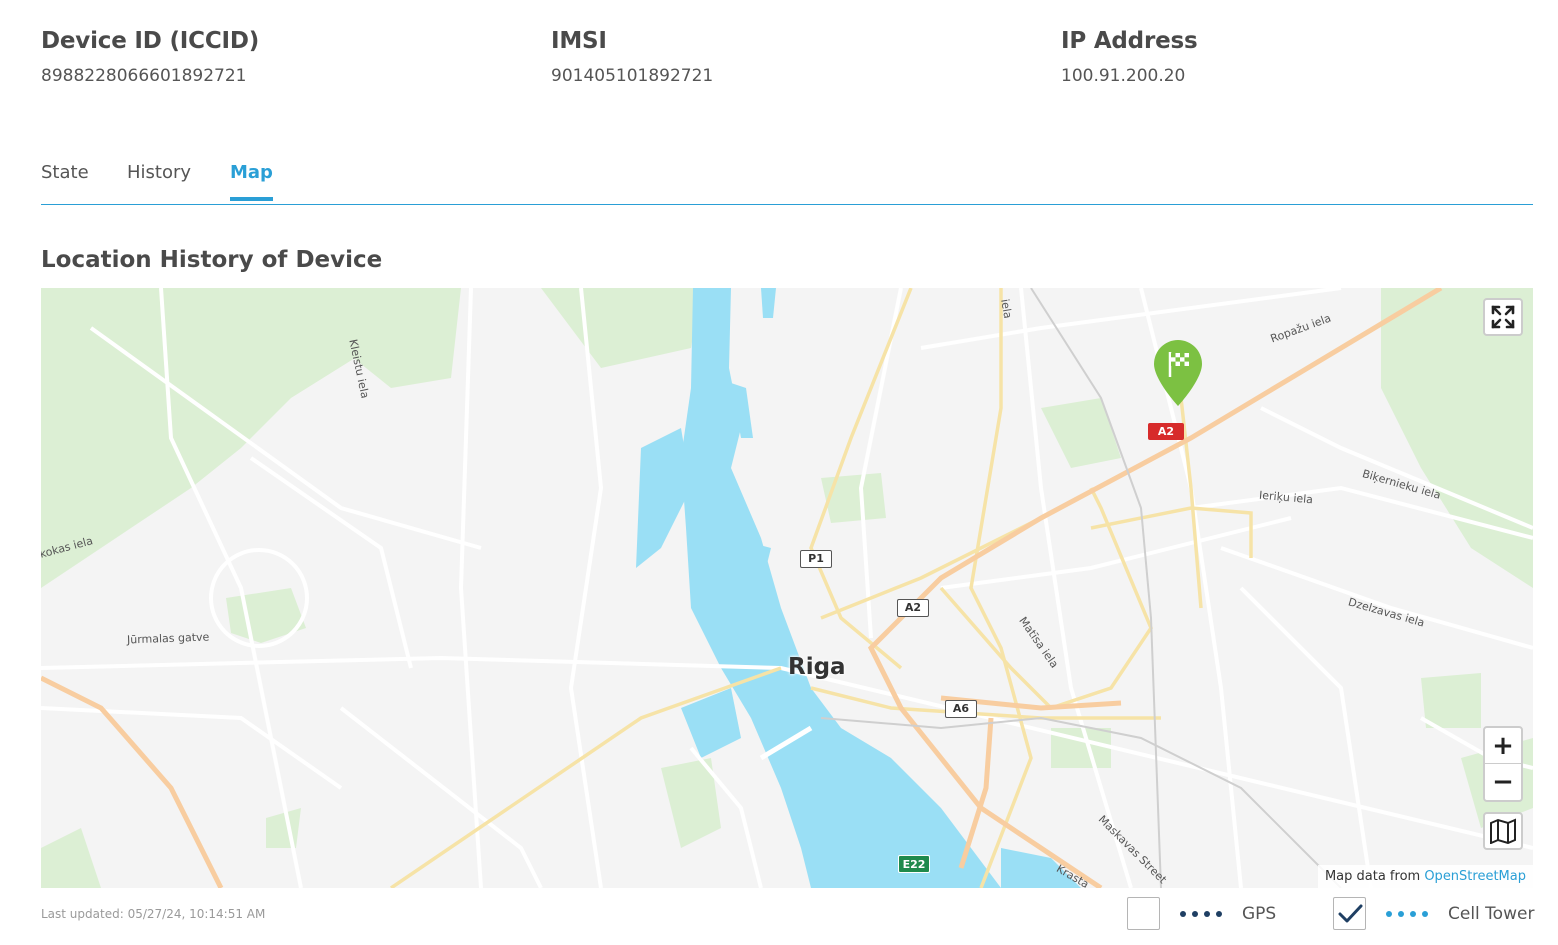 The height and width of the screenshot is (945, 1558). I want to click on cell-tower-checkbox, so click(1349, 913).